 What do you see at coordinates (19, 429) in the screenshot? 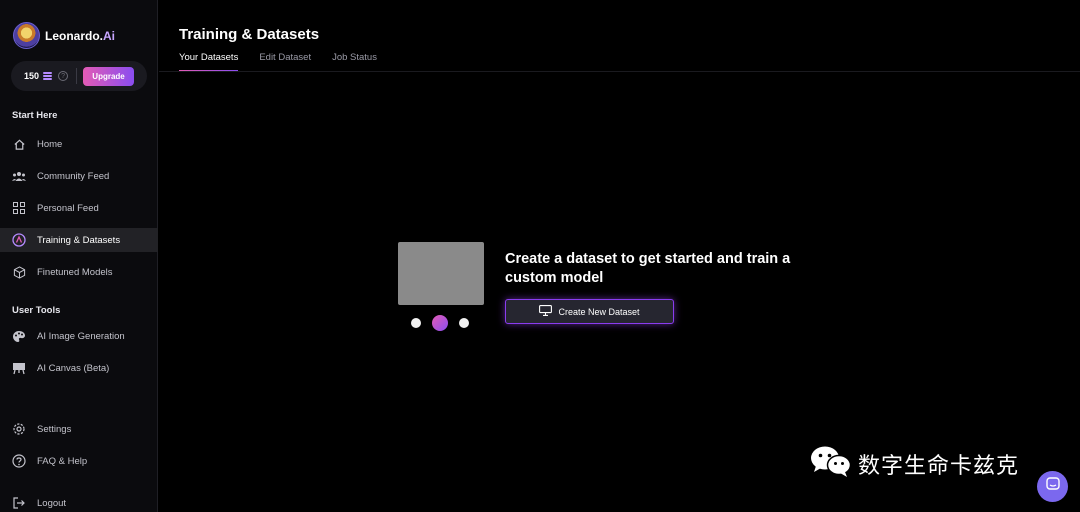
I see `gear-icon` at bounding box center [19, 429].